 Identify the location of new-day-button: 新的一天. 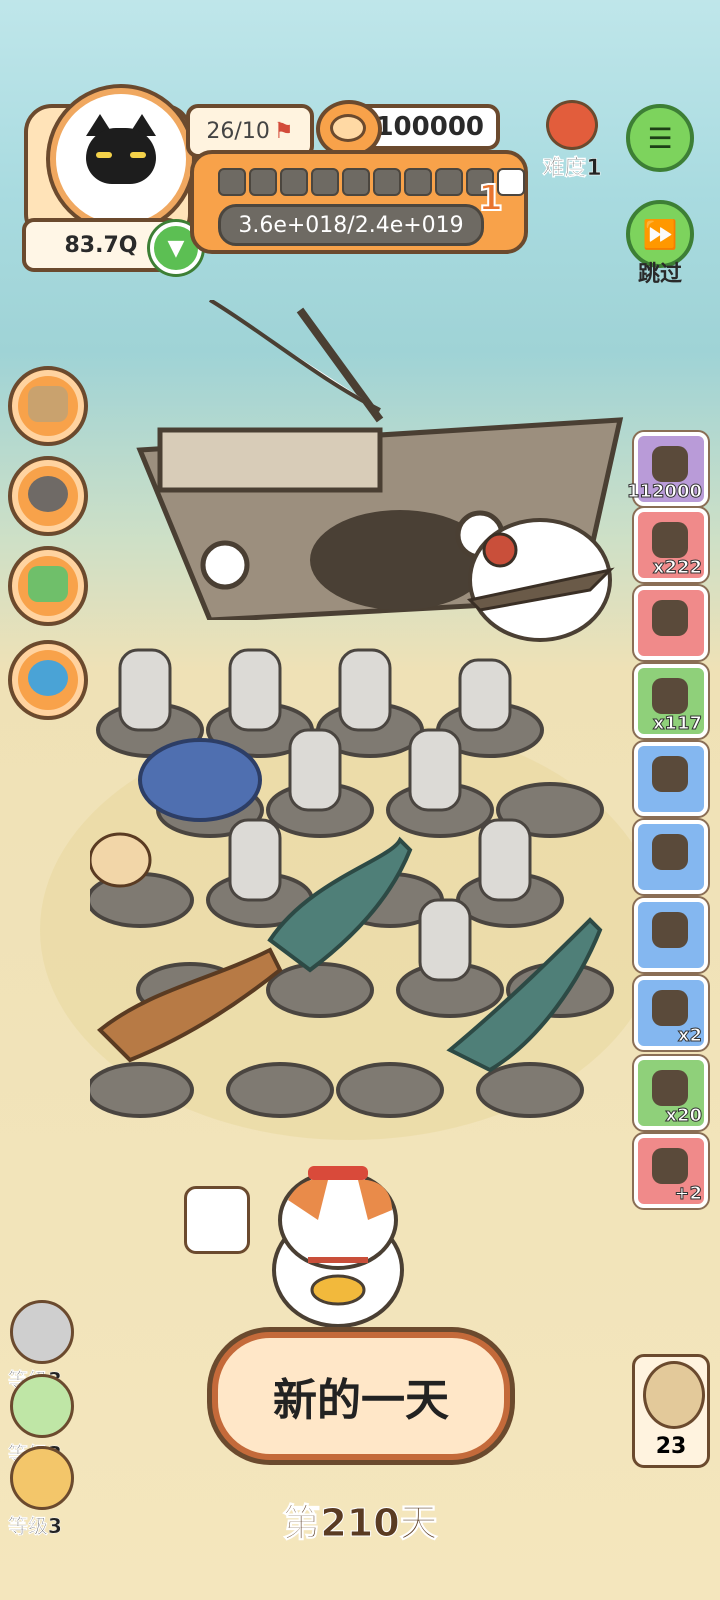
(361, 1396).